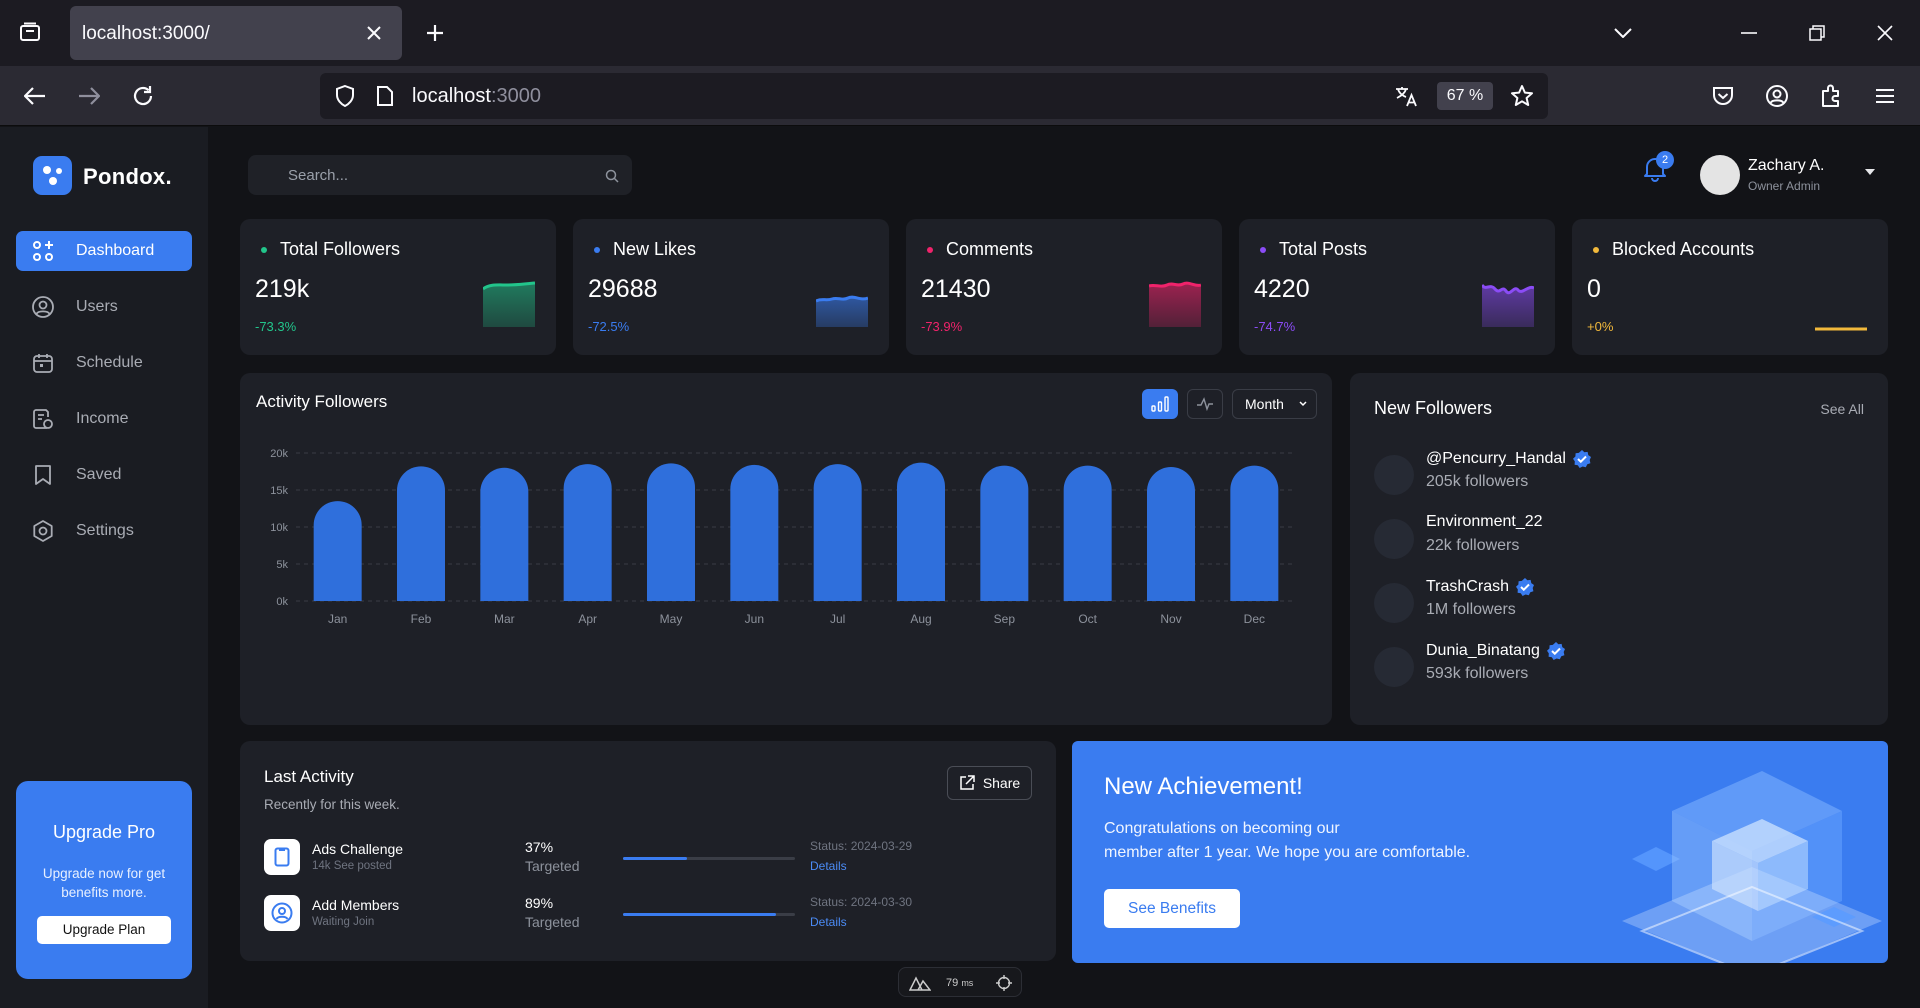 The image size is (1920, 1008). I want to click on target-icon, so click(1004, 983).